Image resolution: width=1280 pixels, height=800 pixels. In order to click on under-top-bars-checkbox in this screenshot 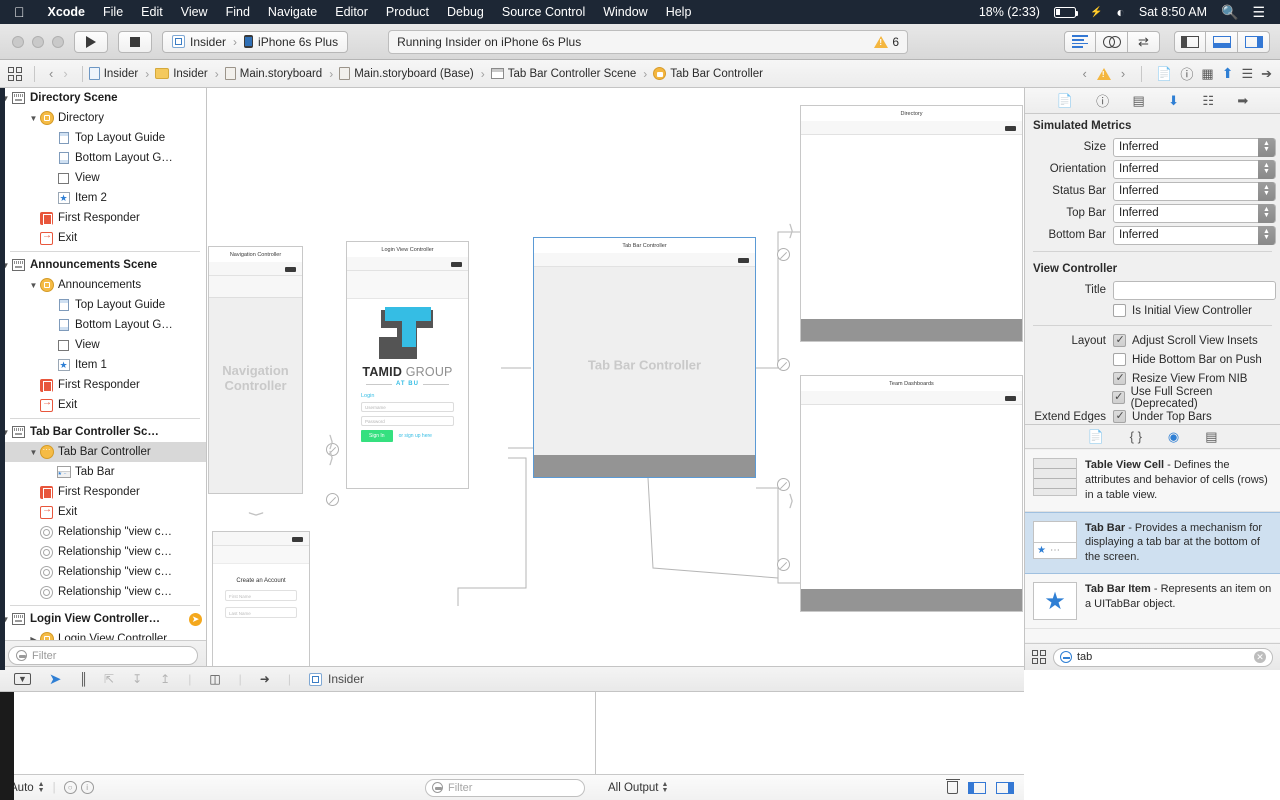, I will do `click(1119, 416)`.